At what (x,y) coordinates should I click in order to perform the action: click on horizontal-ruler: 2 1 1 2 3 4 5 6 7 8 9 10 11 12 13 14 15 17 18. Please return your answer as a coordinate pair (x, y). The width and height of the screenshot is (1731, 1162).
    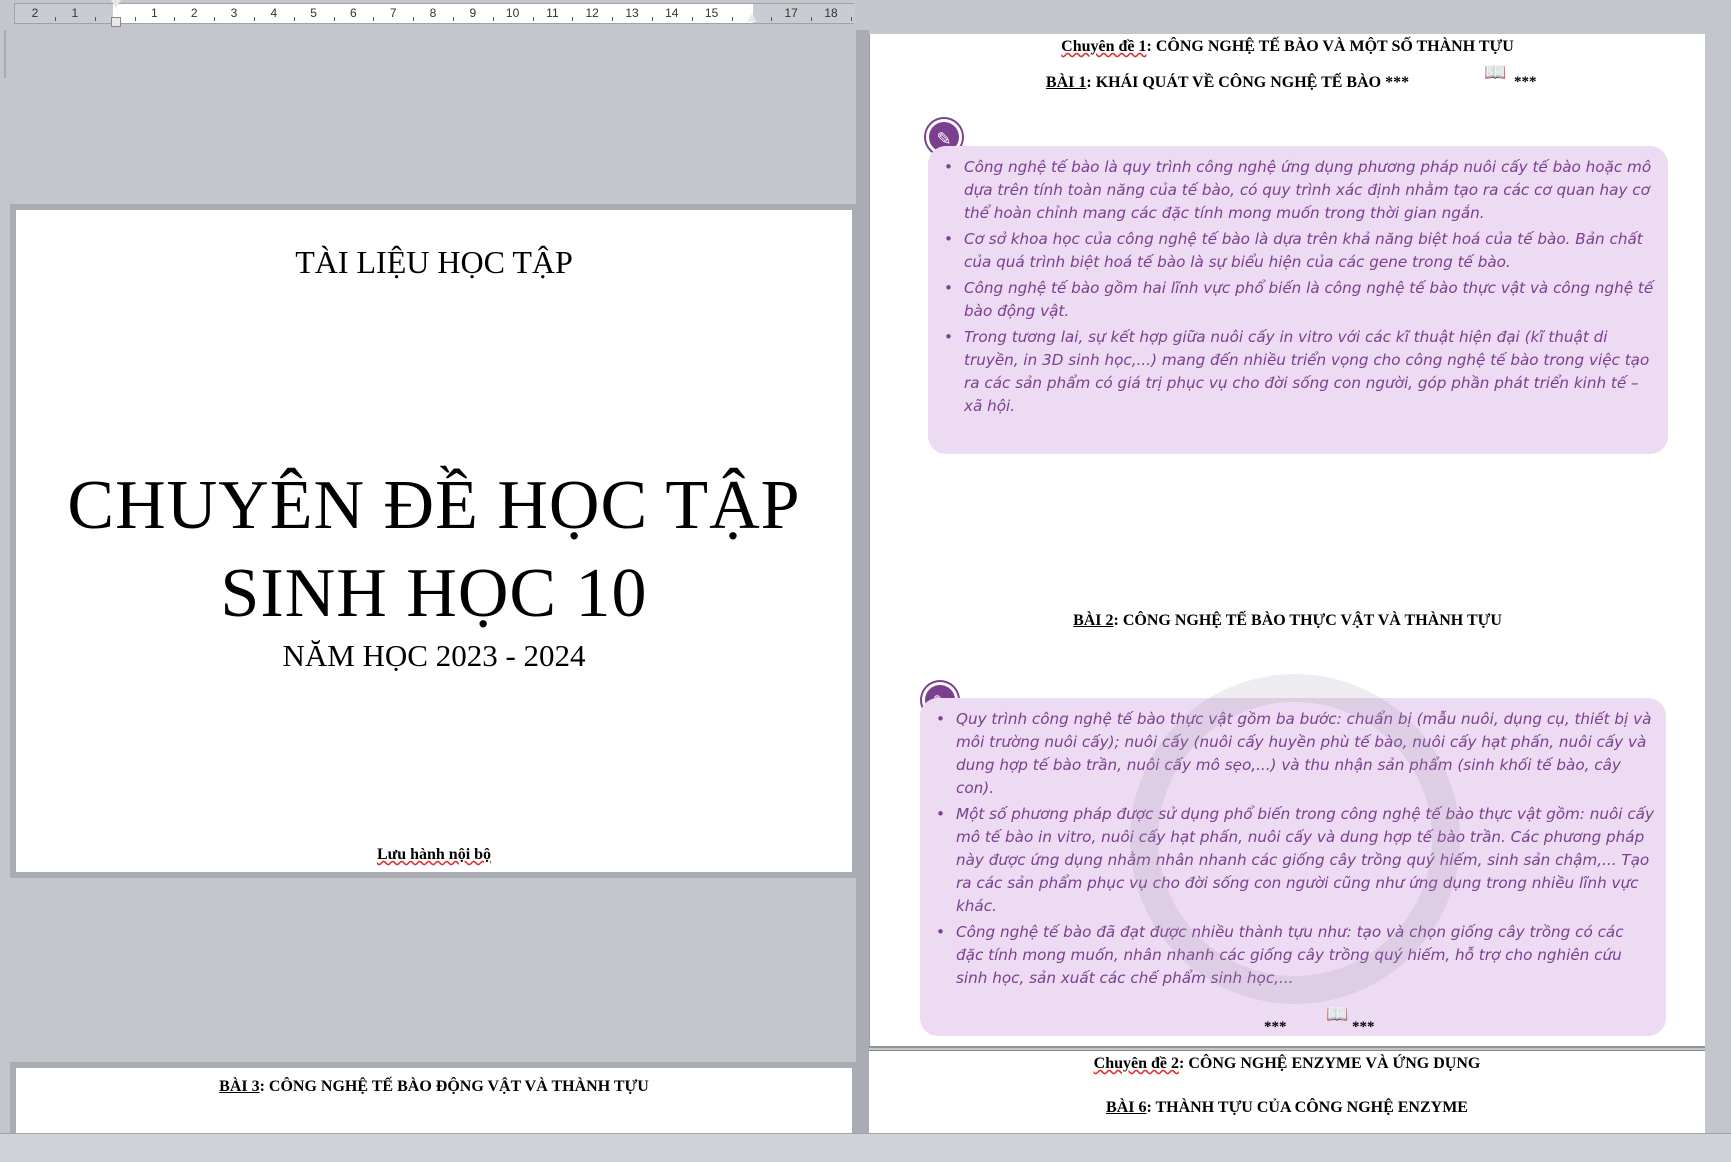
    Looking at the image, I should click on (428, 13).